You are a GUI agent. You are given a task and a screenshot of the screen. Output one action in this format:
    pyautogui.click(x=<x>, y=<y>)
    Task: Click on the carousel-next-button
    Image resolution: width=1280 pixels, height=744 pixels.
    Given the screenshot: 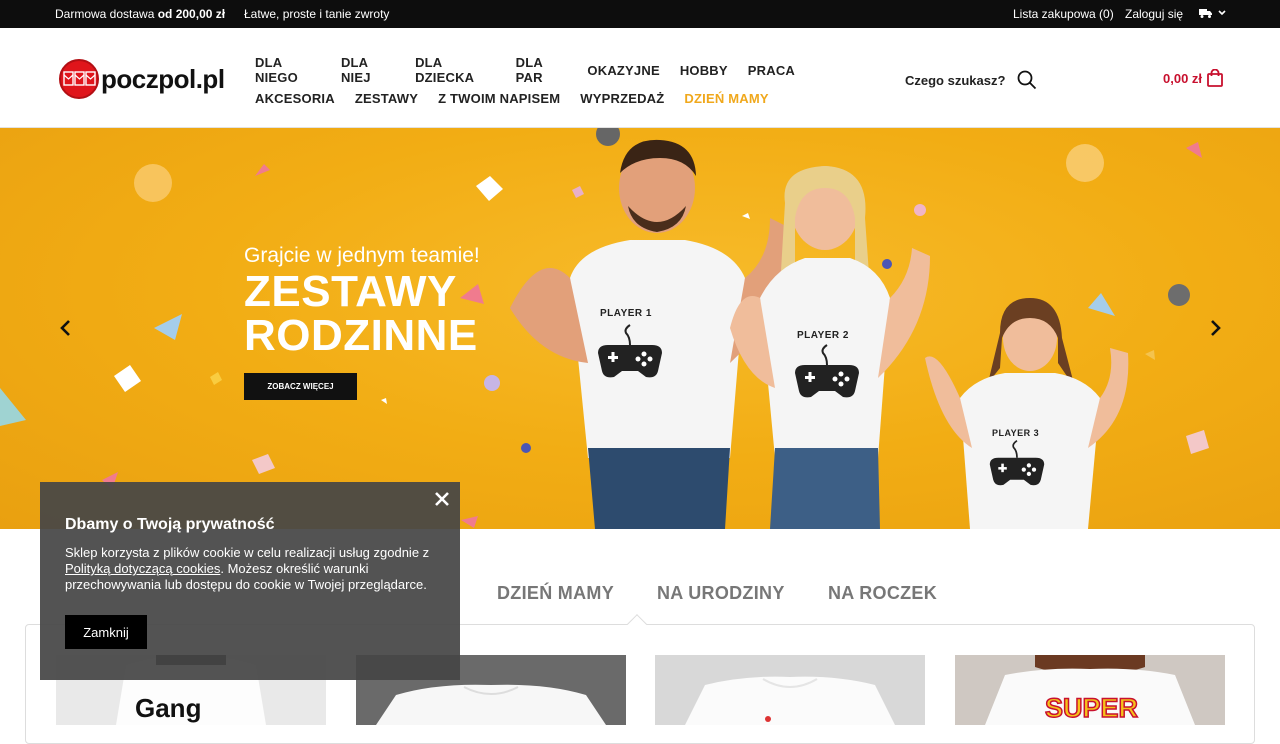 What is the action you would take?
    pyautogui.click(x=1215, y=328)
    